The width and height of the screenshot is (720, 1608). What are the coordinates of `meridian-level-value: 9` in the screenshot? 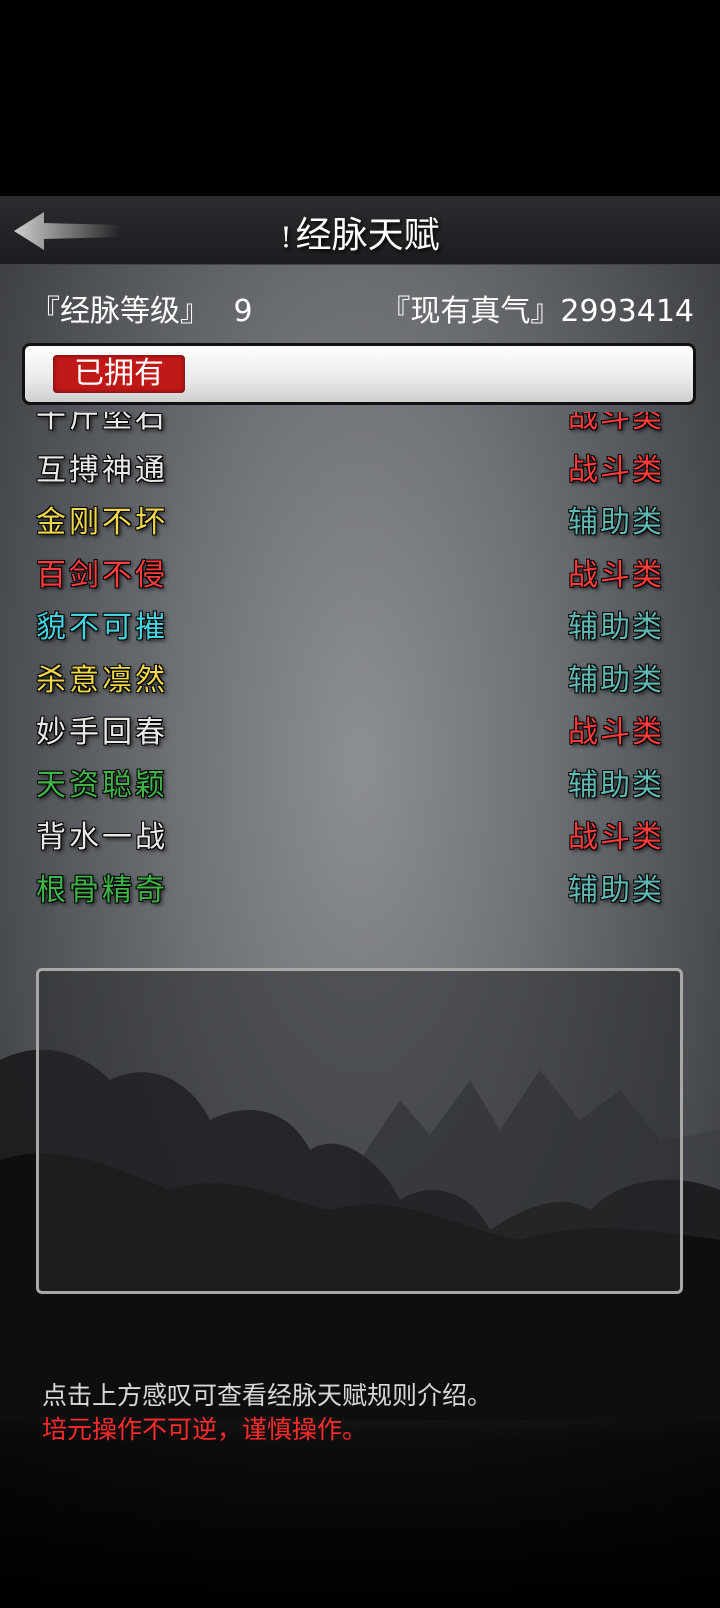 It's located at (243, 311).